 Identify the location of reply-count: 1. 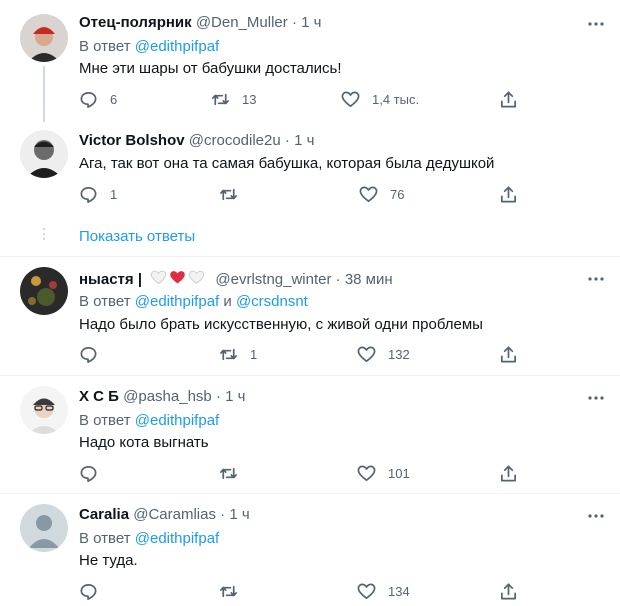
(114, 194).